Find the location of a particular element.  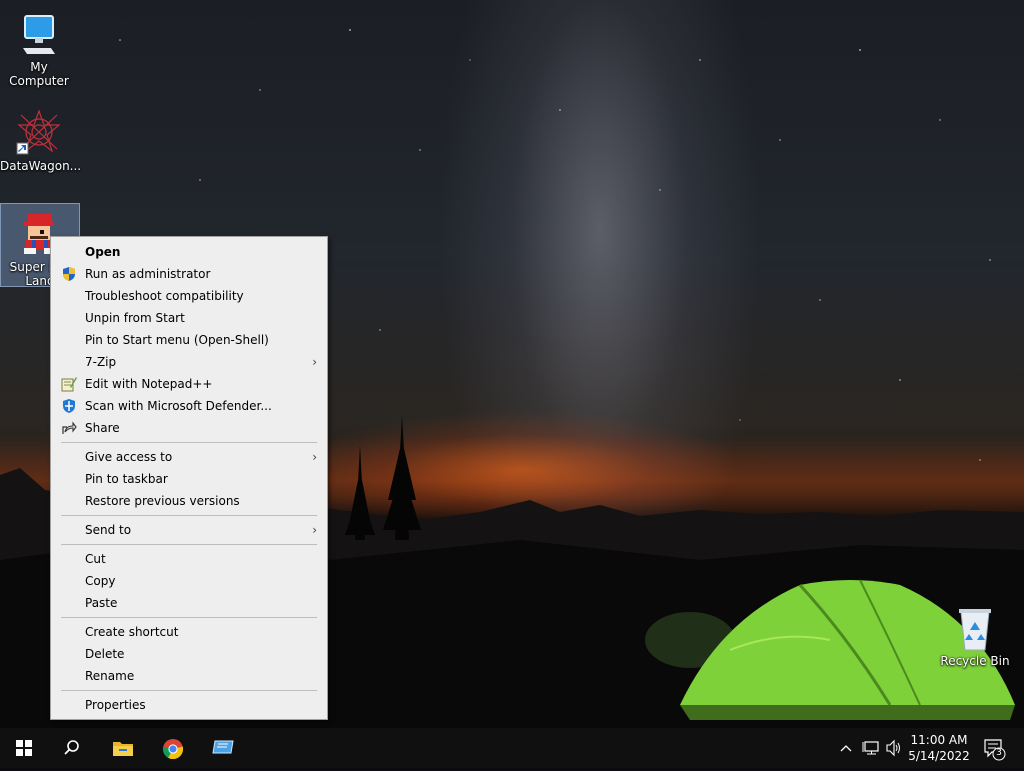

start-button is located at coordinates (24, 748).